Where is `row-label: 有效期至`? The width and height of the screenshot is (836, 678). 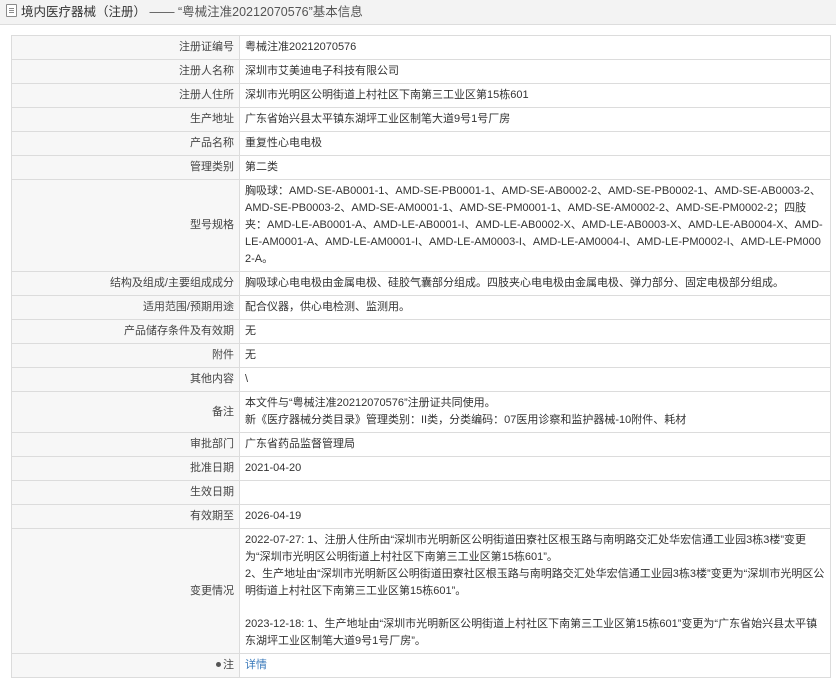 row-label: 有效期至 is located at coordinates (125, 516).